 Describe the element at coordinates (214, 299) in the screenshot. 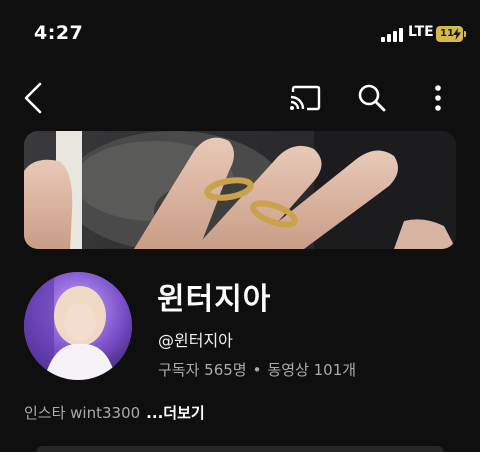

I see `channel-name: 윈터지아` at that location.